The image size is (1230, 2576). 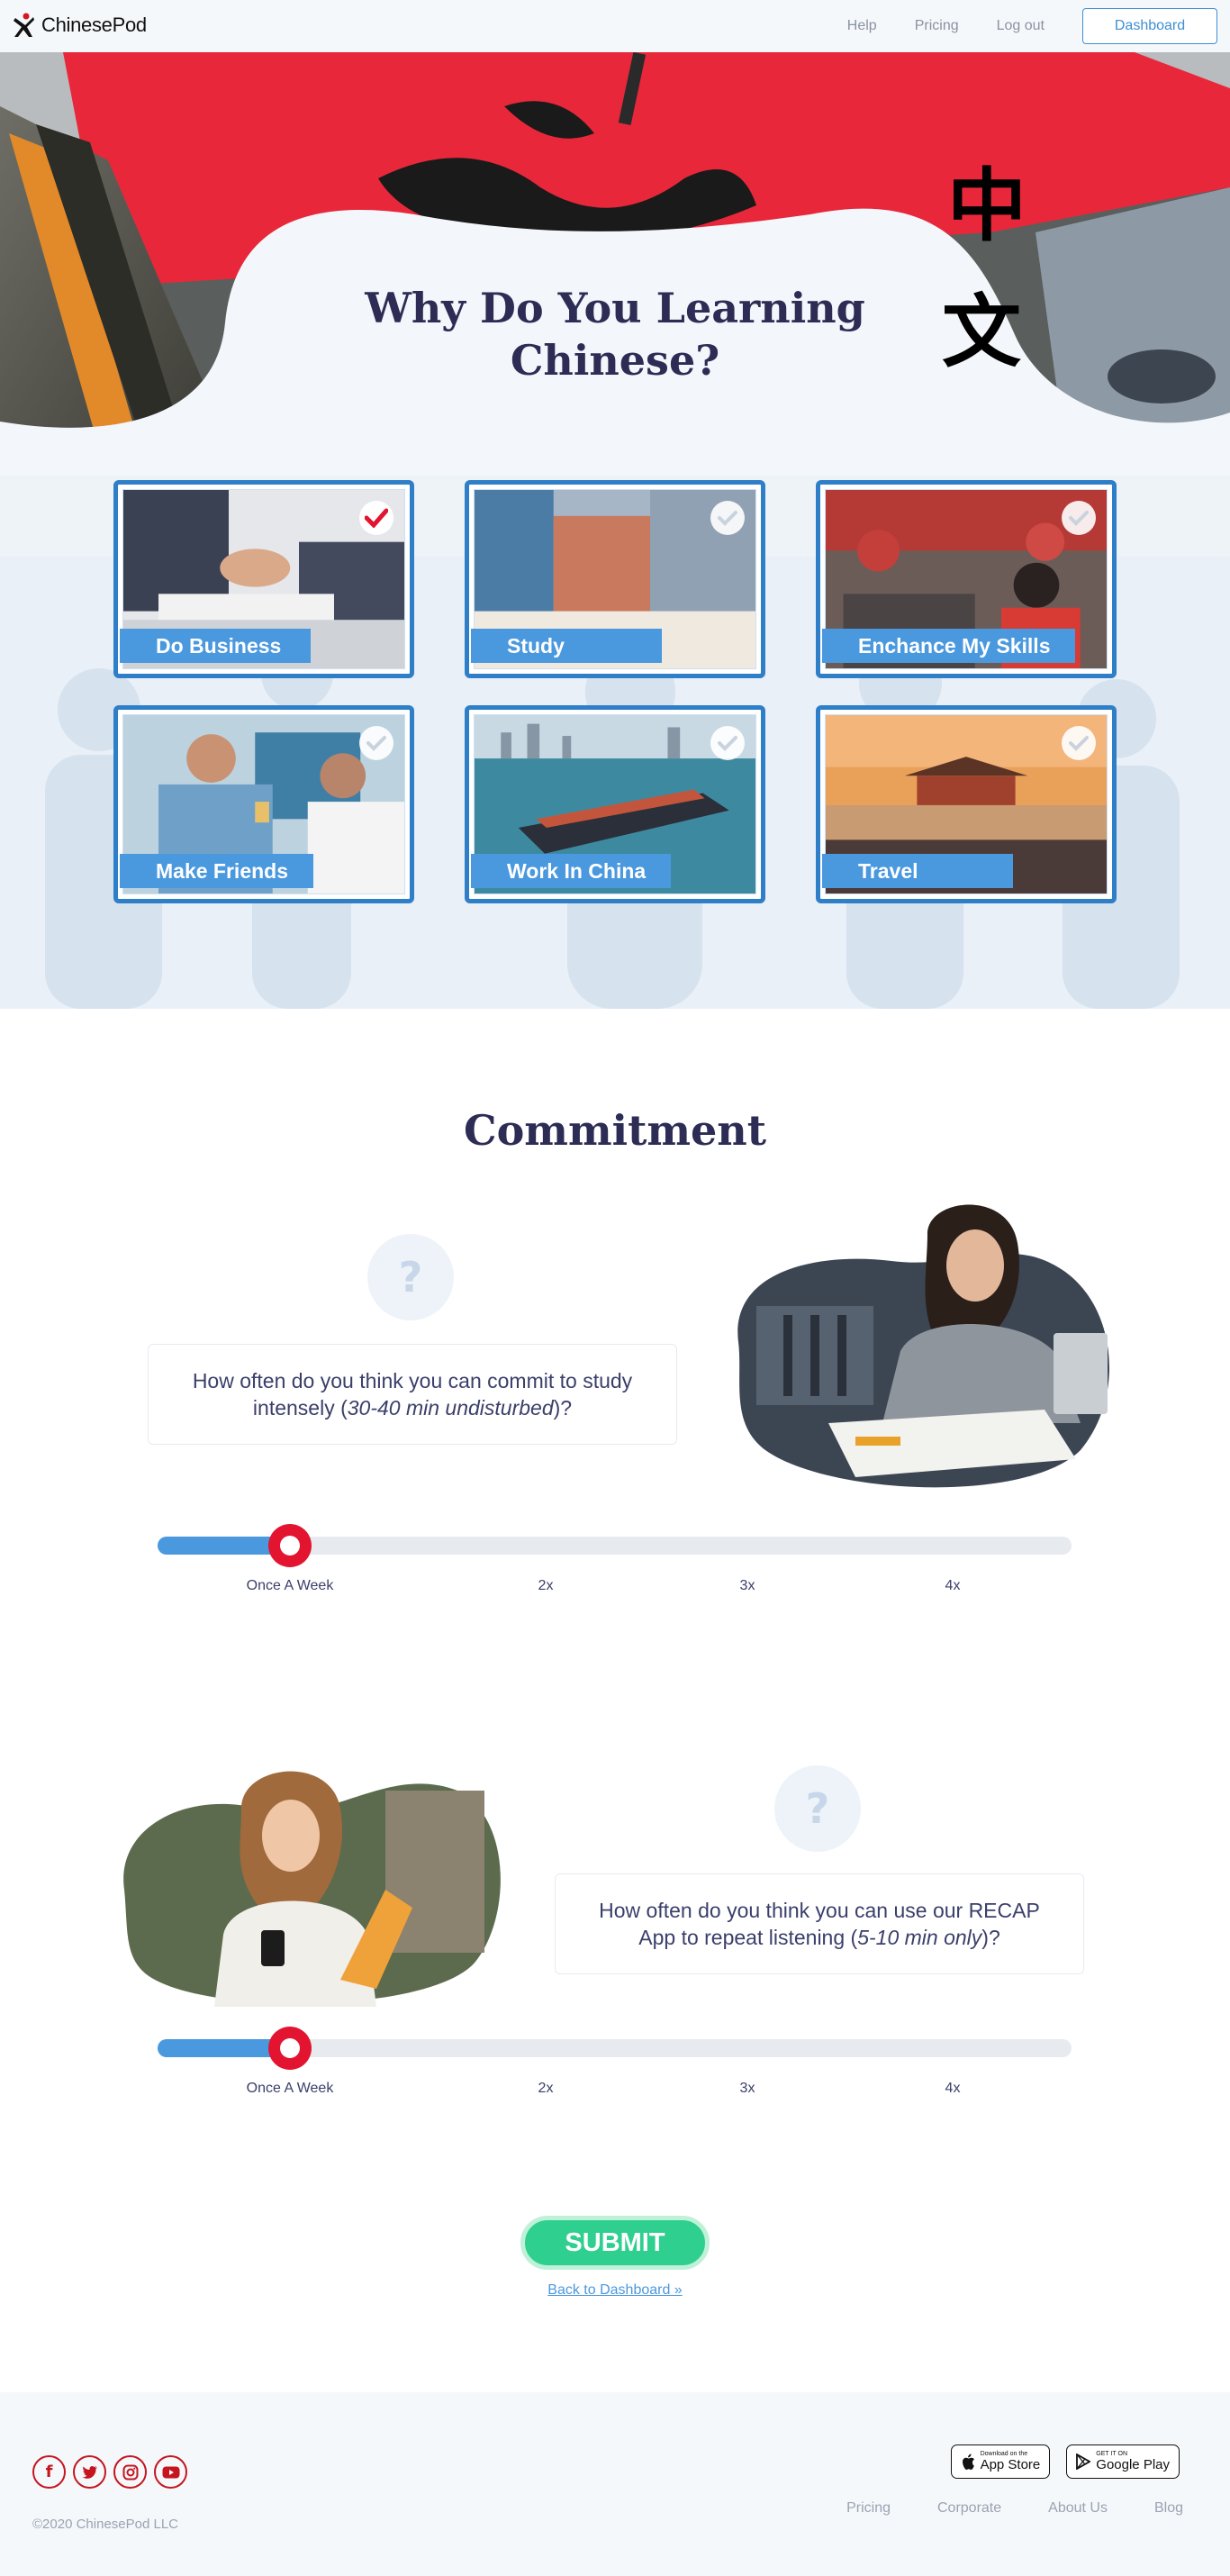 I want to click on card-label: Make Friends, so click(x=216, y=871).